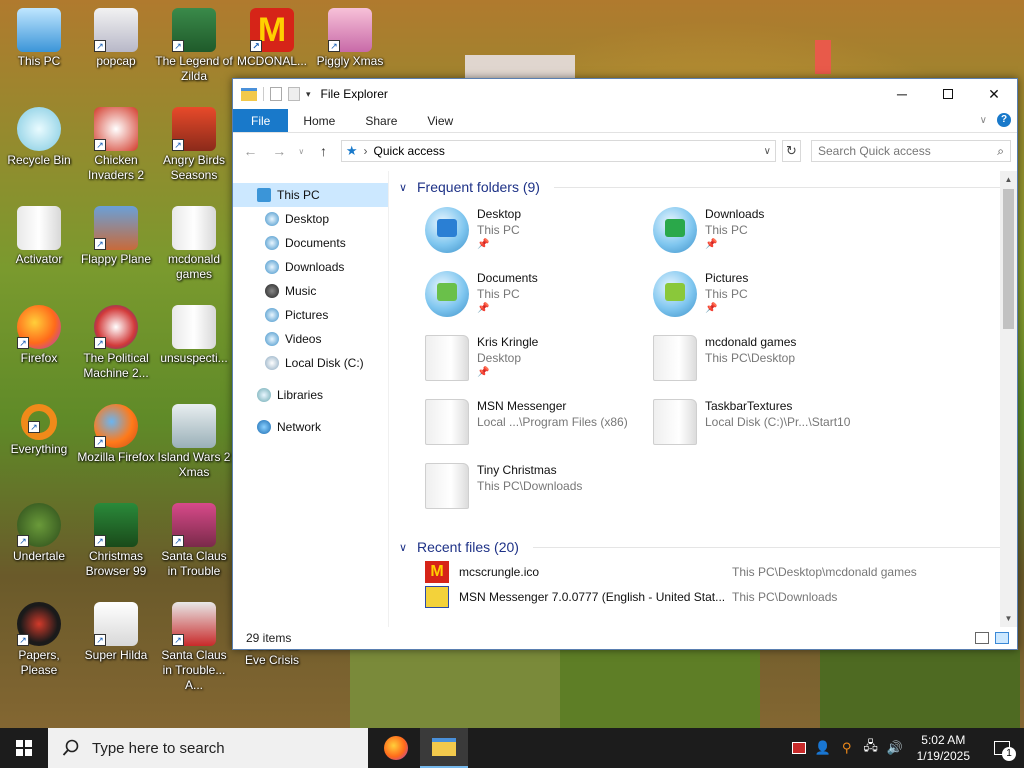  Describe the element at coordinates (116, 655) in the screenshot. I see `desktop-icon-label: Super Hilda` at that location.